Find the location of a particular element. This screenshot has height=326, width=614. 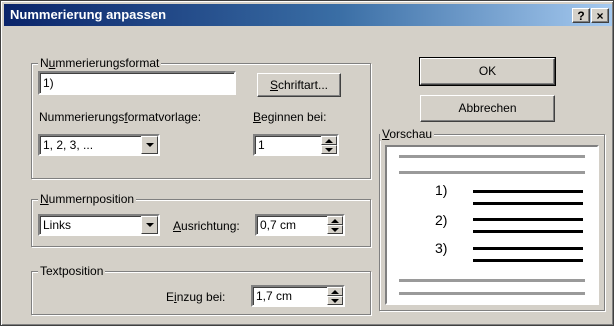

start-at-label: Beginnen bei: is located at coordinates (290, 117).